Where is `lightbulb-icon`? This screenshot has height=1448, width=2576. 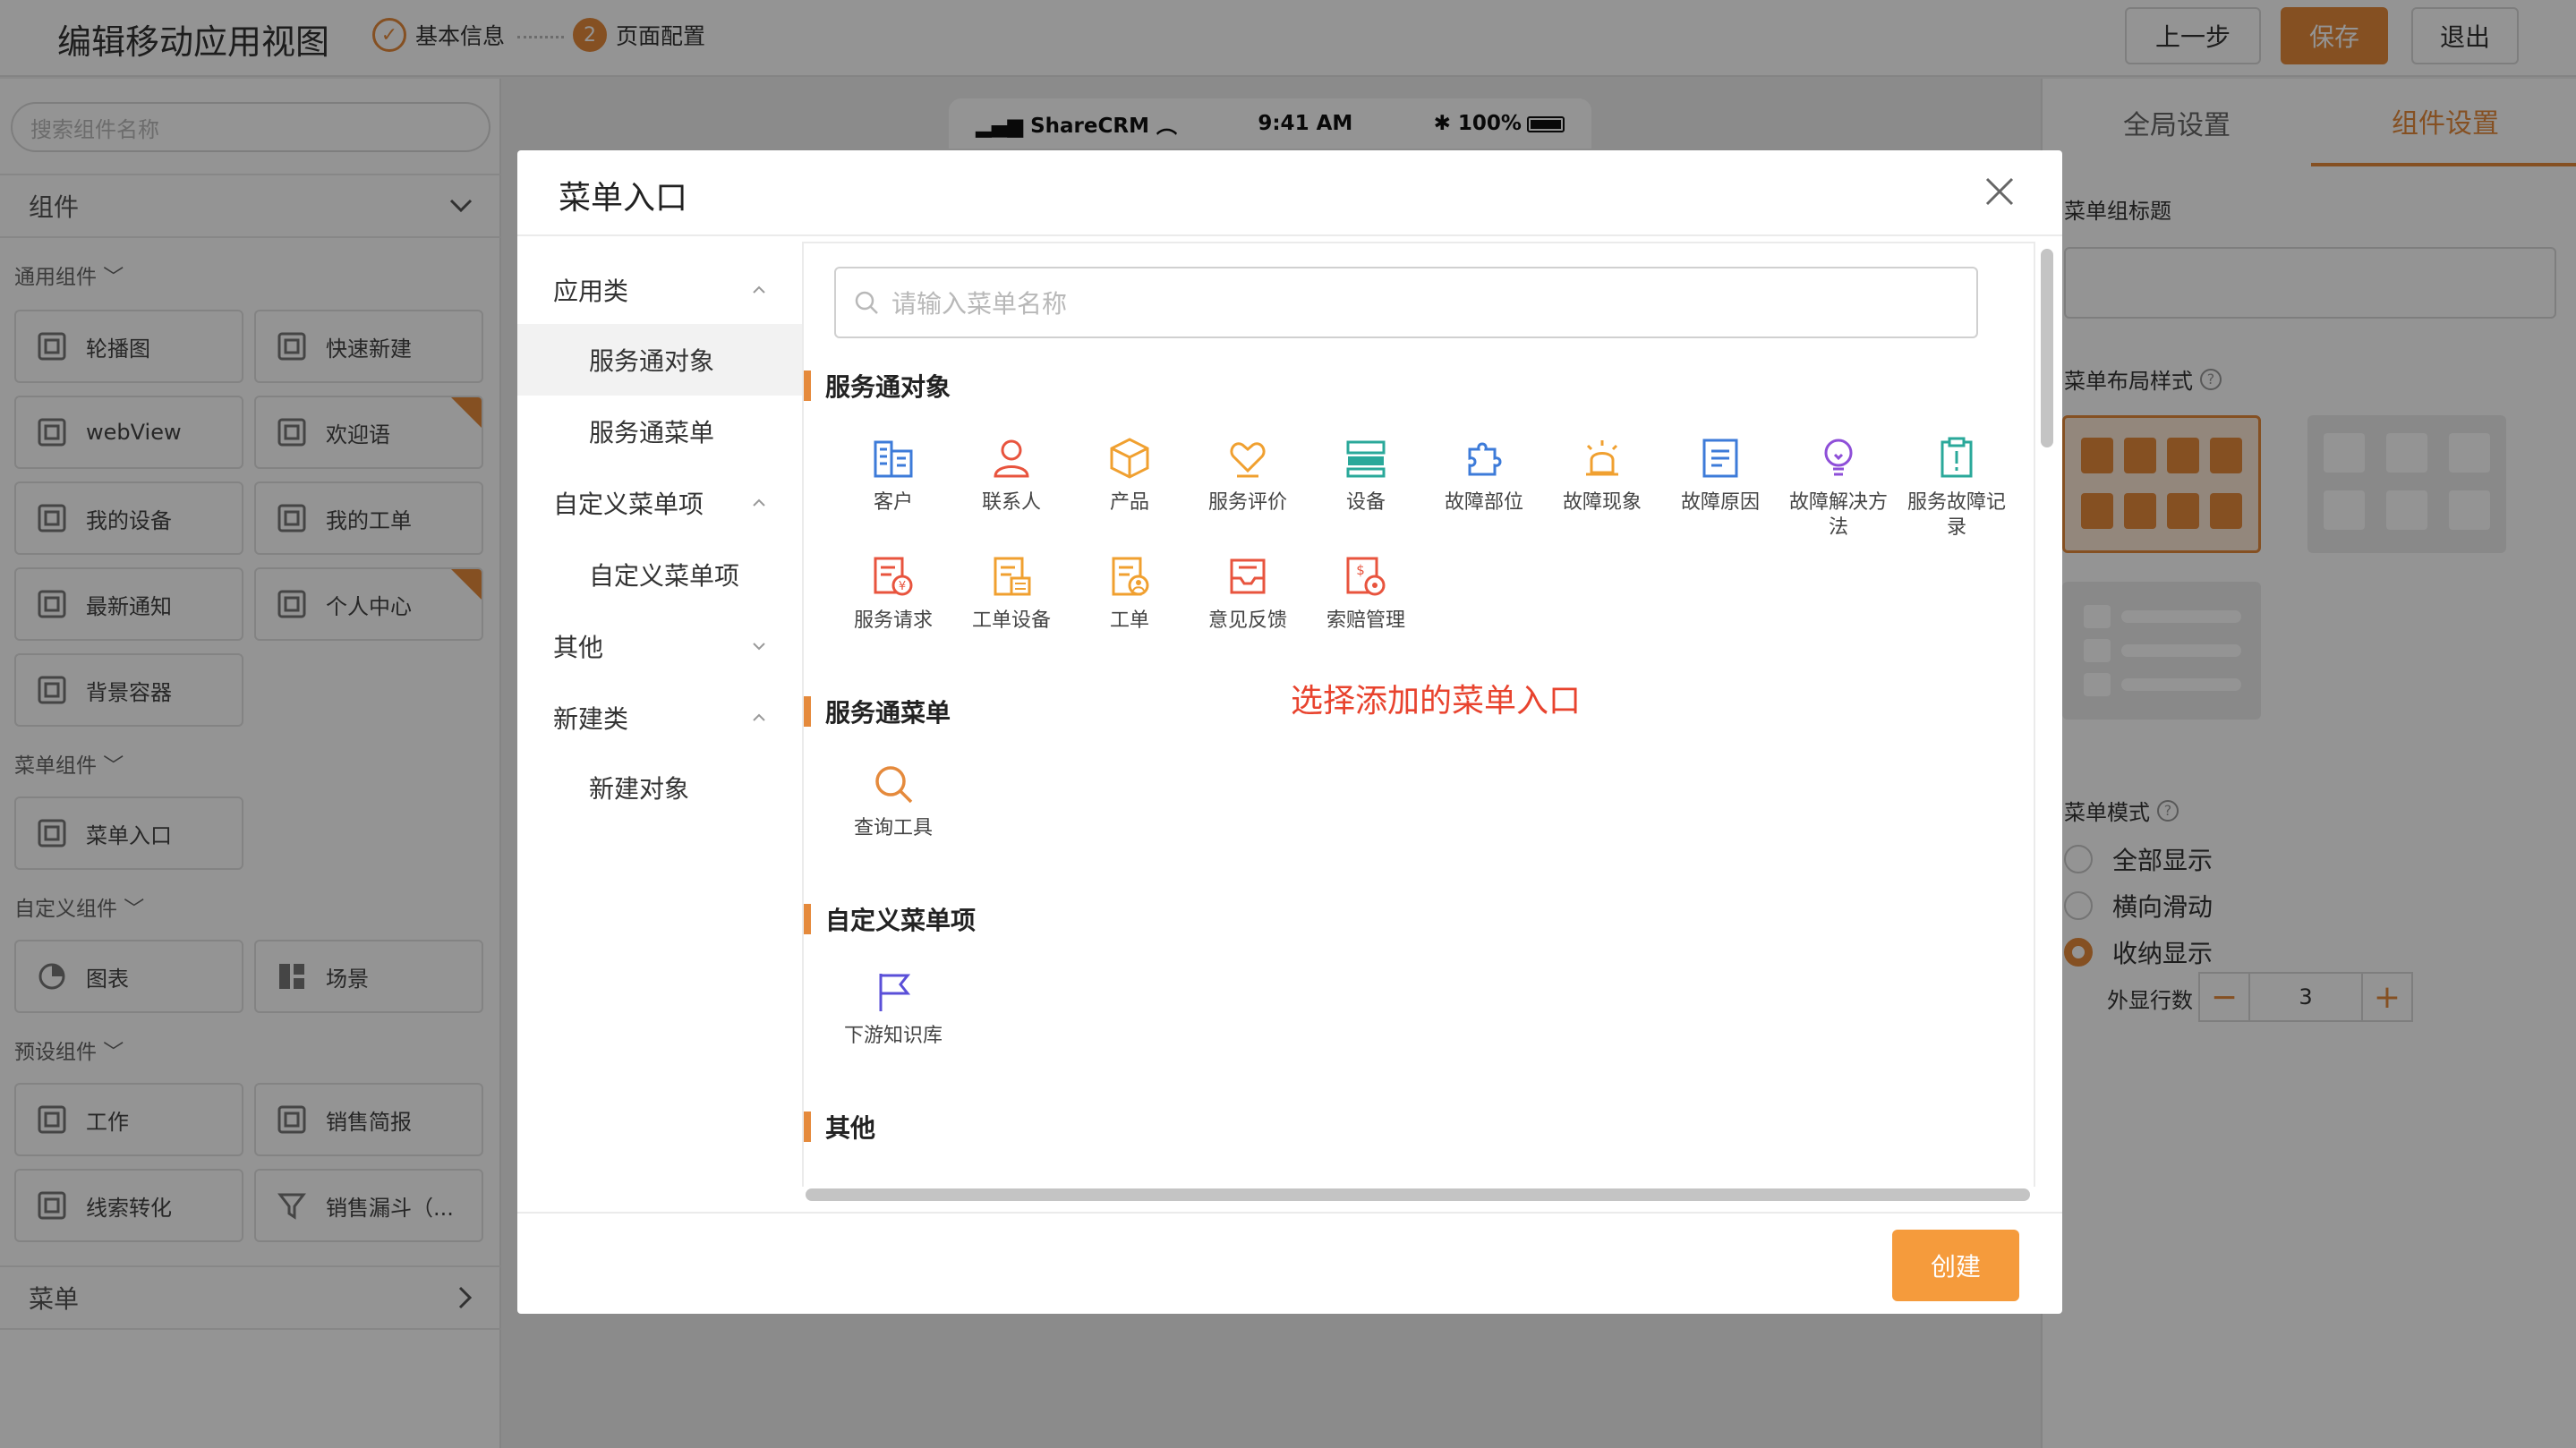
lightbulb-icon is located at coordinates (1838, 457).